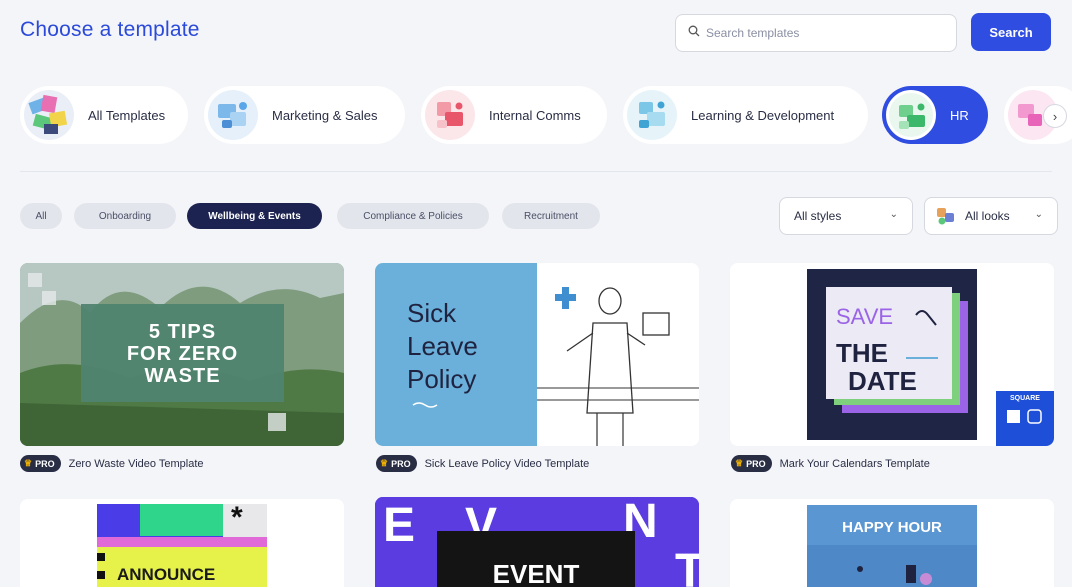 This screenshot has width=1072, height=587. I want to click on search-button: Search, so click(1011, 32).